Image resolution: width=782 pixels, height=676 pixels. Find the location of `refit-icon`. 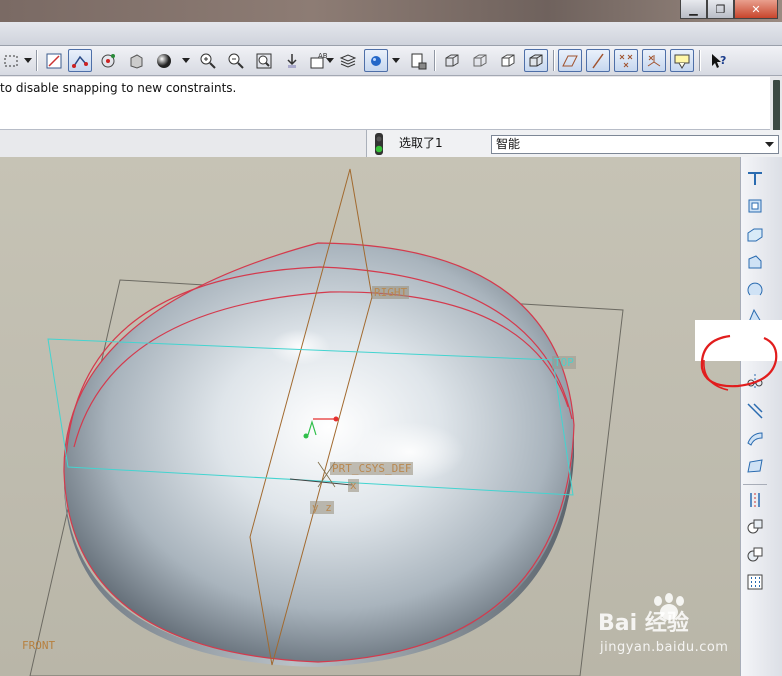

refit-icon is located at coordinates (264, 60).